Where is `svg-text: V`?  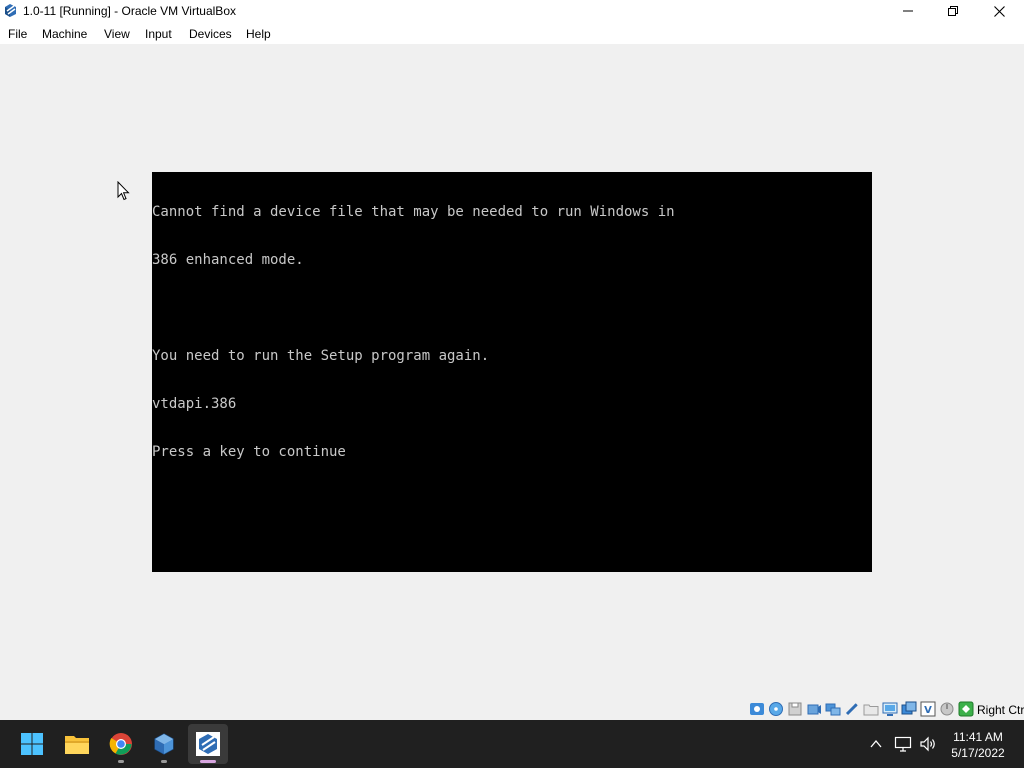
svg-text: V is located at coordinates (928, 710).